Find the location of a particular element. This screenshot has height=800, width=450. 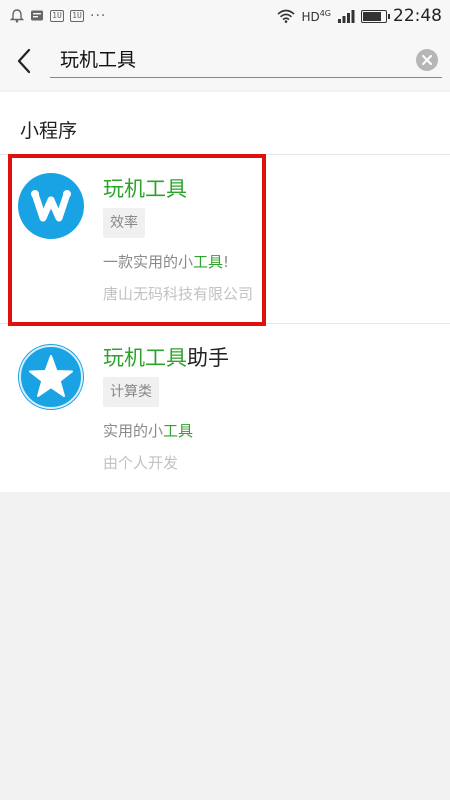

status-bar: 1U 1U ··· HD4G 22:48 is located at coordinates (225, 16).